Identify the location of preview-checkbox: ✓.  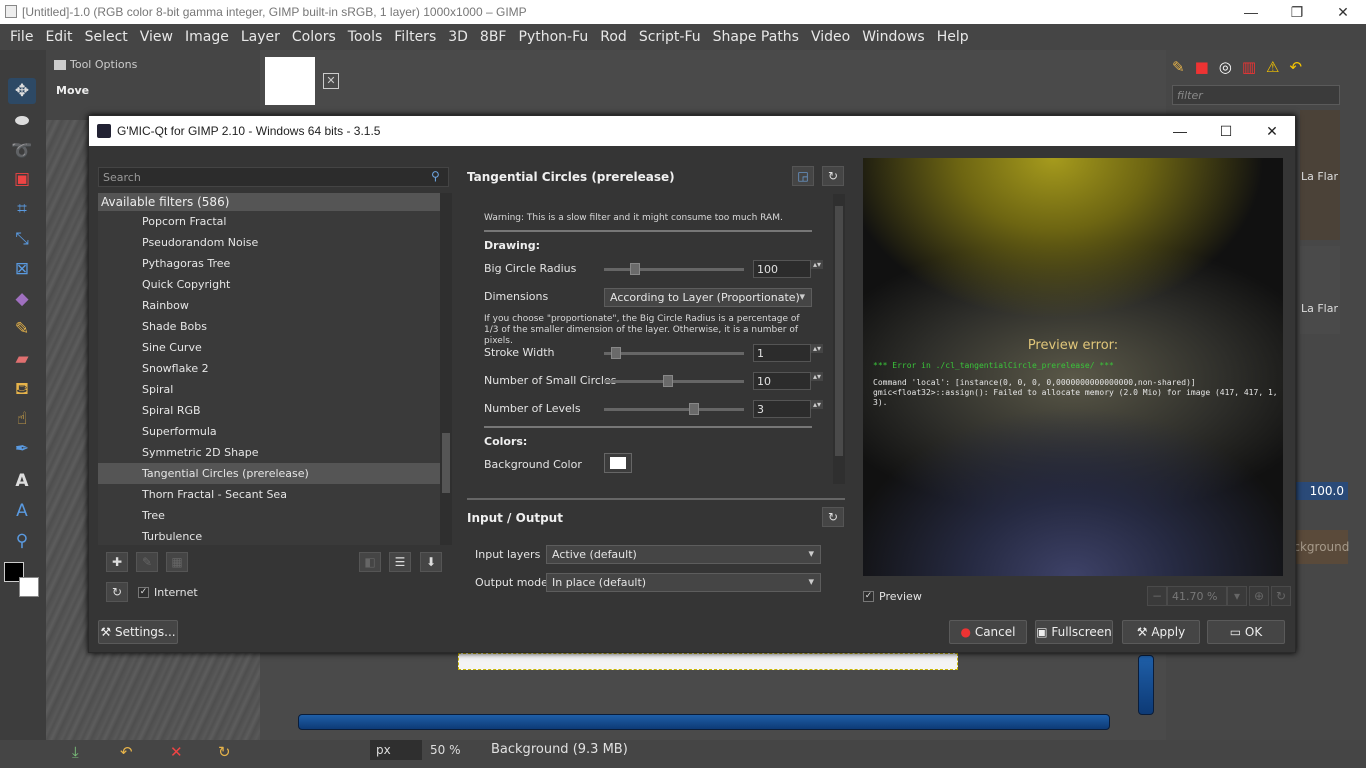
(868, 596).